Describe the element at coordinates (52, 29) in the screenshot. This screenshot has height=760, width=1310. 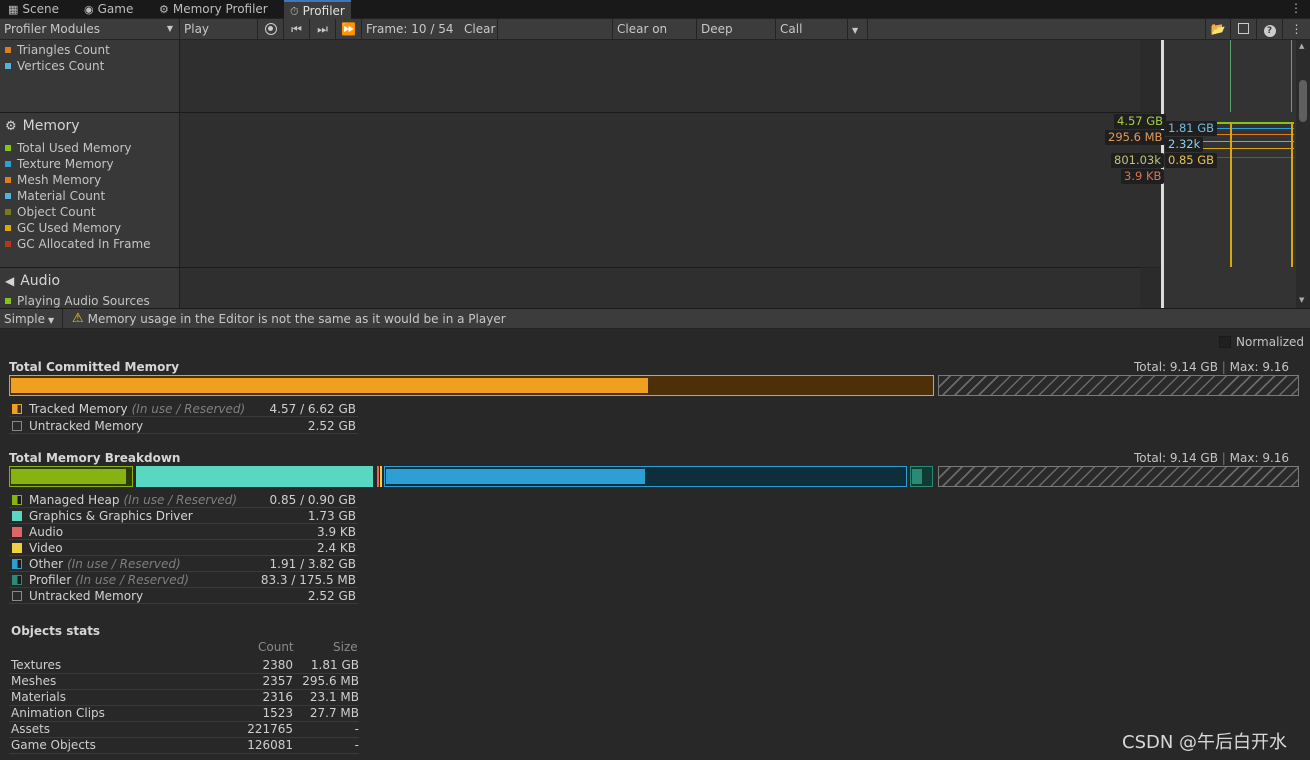
I see `profiler-modules-label: Profiler Modules` at that location.